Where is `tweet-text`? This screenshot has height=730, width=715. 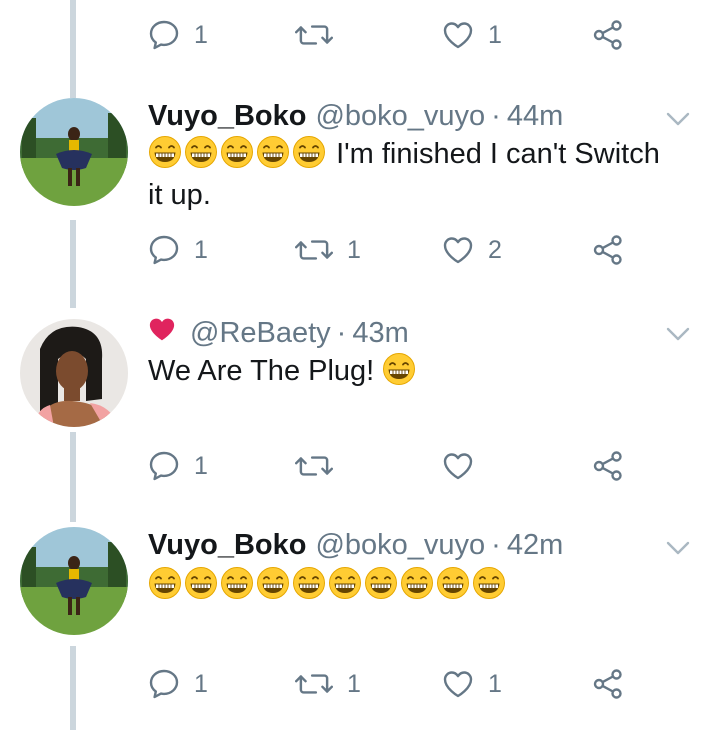
tweet-text is located at coordinates (413, 585).